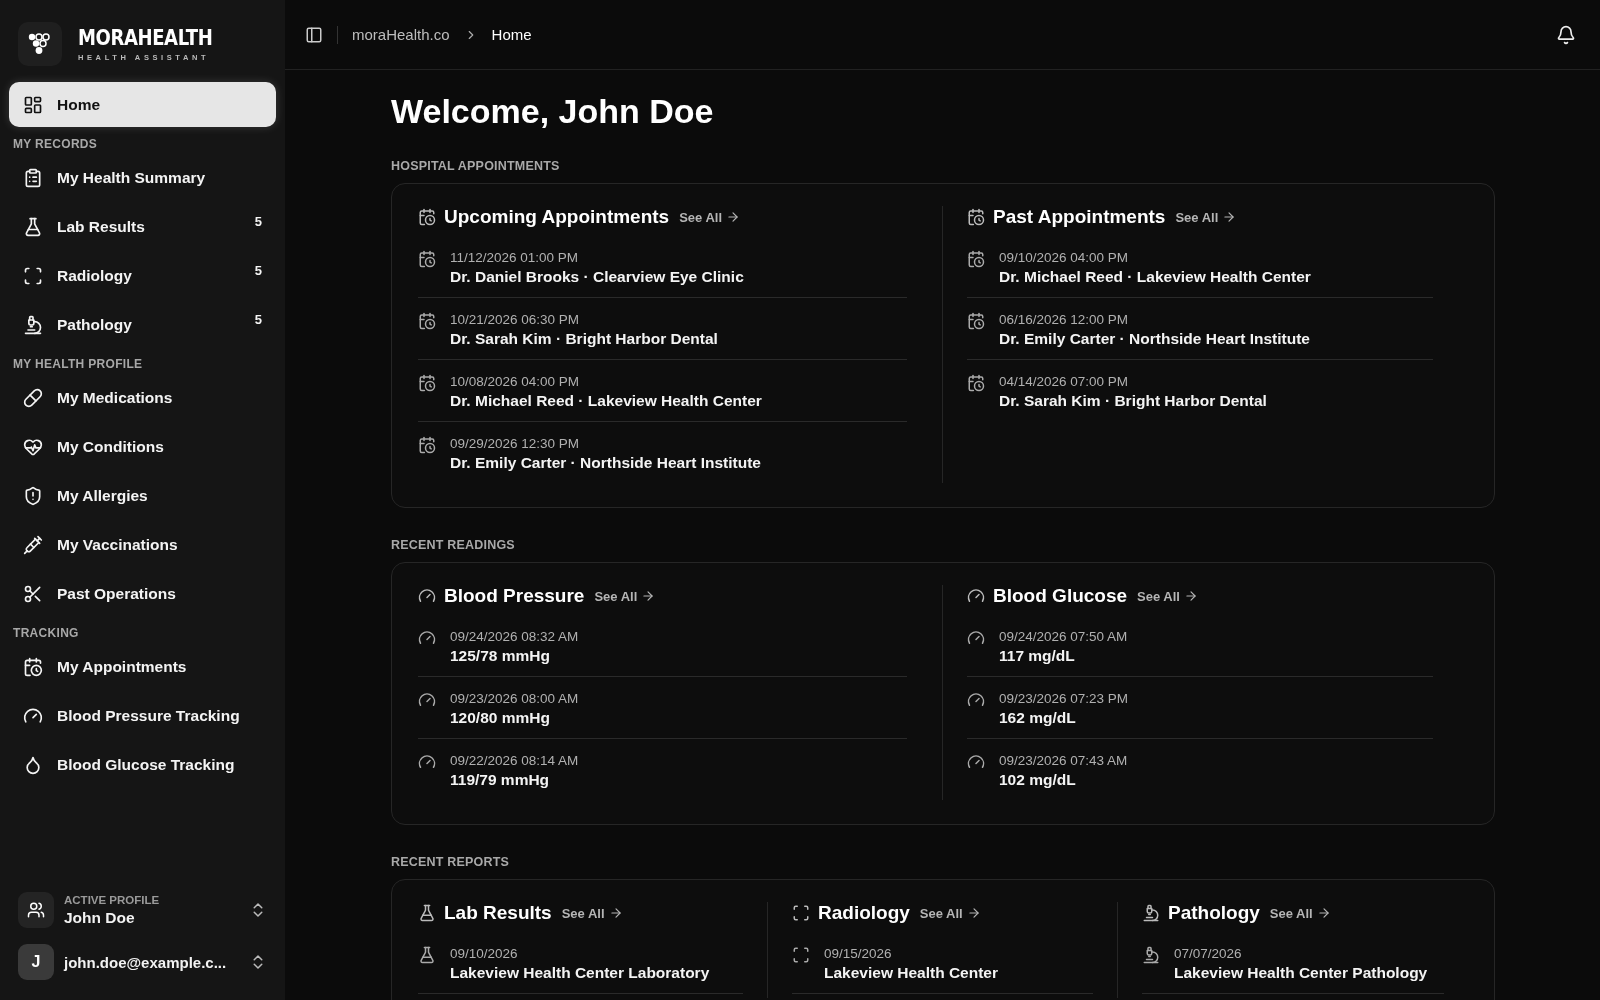 The width and height of the screenshot is (1600, 1000). What do you see at coordinates (142, 666) in the screenshot?
I see `nav-item: My Appointments` at bounding box center [142, 666].